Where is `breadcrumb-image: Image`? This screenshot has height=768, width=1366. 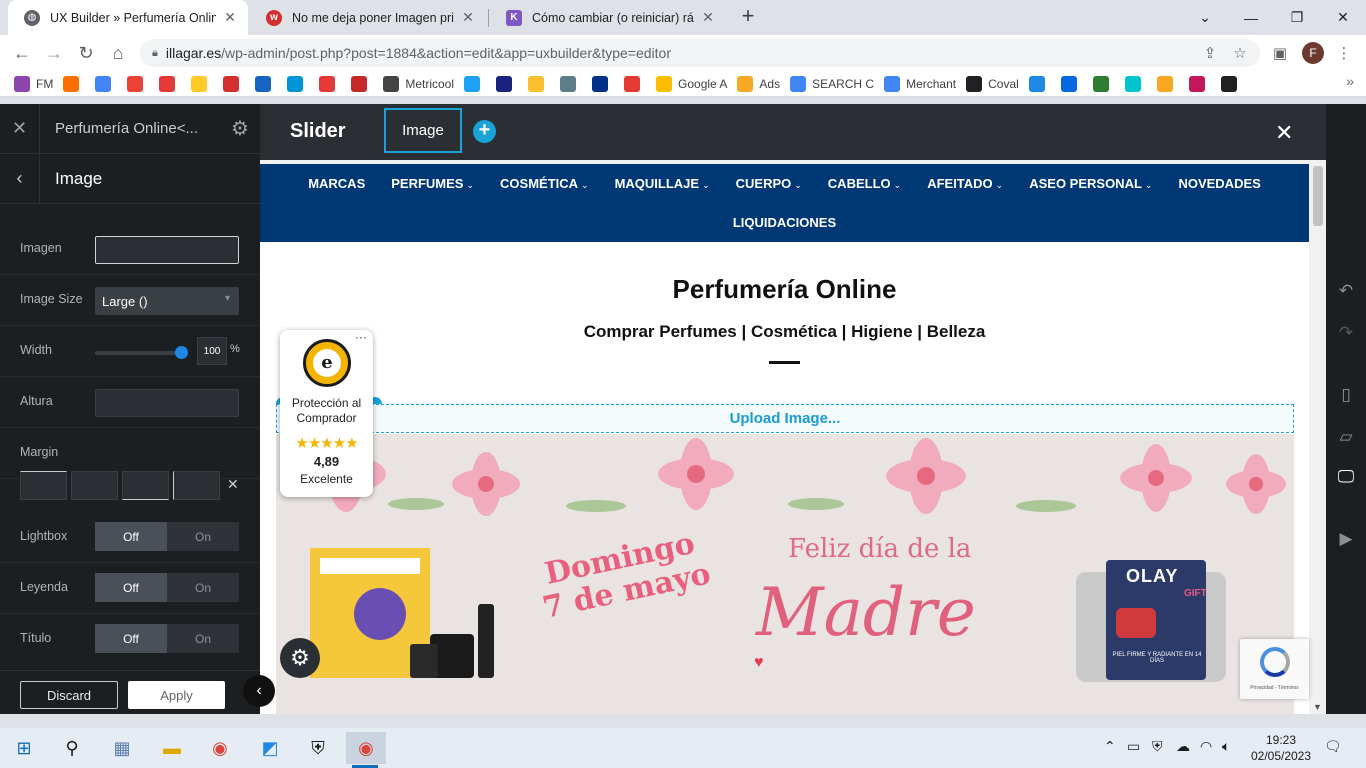 breadcrumb-image: Image is located at coordinates (423, 130).